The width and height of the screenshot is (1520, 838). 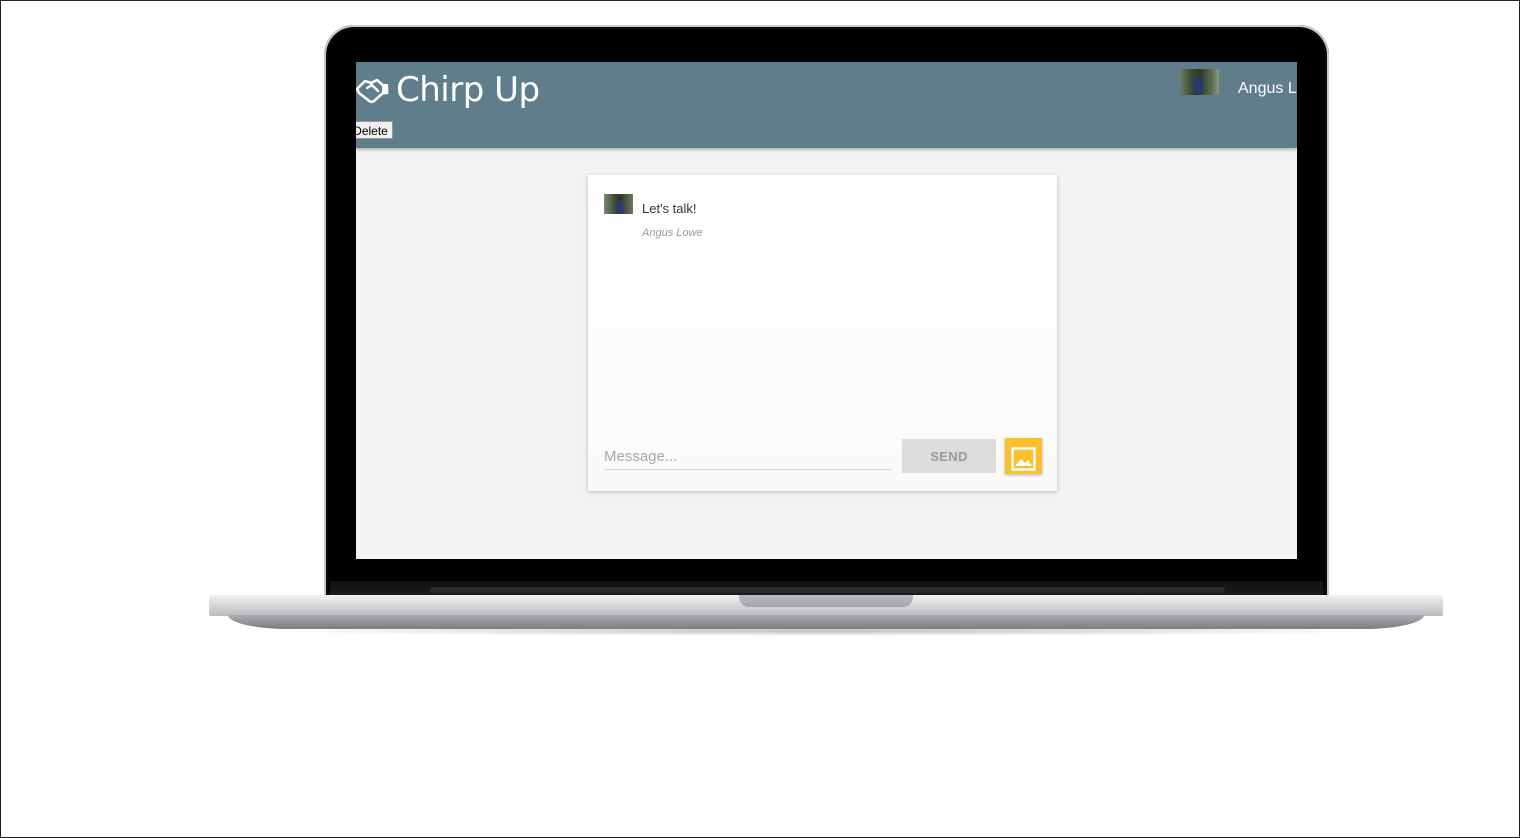 I want to click on send-button: SEND, so click(x=949, y=456).